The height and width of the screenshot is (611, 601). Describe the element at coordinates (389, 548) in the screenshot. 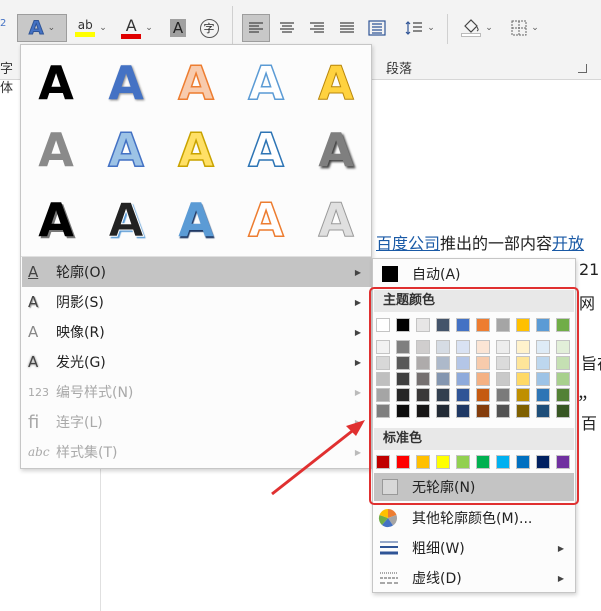

I see `line-weight-icon` at that location.